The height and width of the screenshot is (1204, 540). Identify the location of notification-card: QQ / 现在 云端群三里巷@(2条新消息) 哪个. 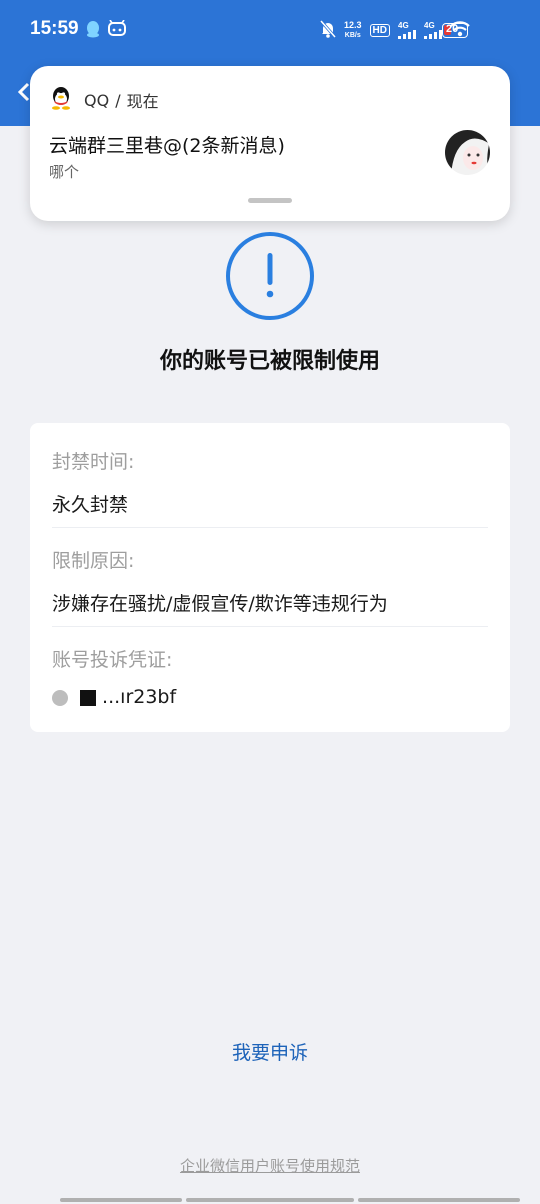
(270, 143).